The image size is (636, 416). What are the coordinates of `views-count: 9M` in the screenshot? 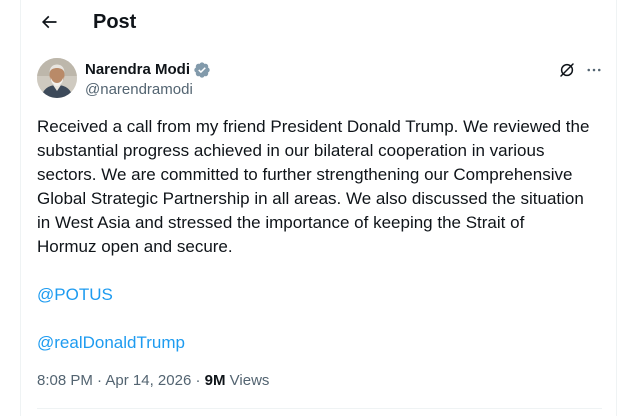 It's located at (215, 380).